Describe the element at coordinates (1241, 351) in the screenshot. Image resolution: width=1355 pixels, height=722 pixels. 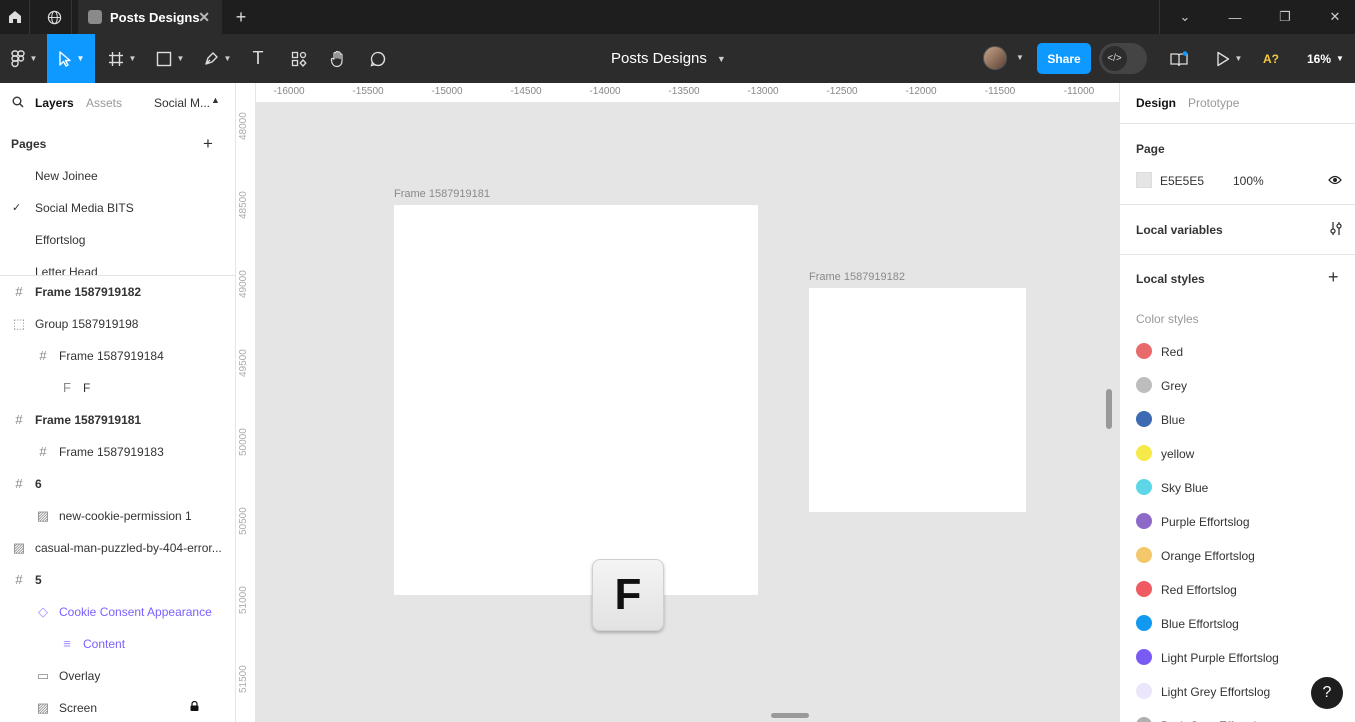
I see `color-style-item: Red` at that location.